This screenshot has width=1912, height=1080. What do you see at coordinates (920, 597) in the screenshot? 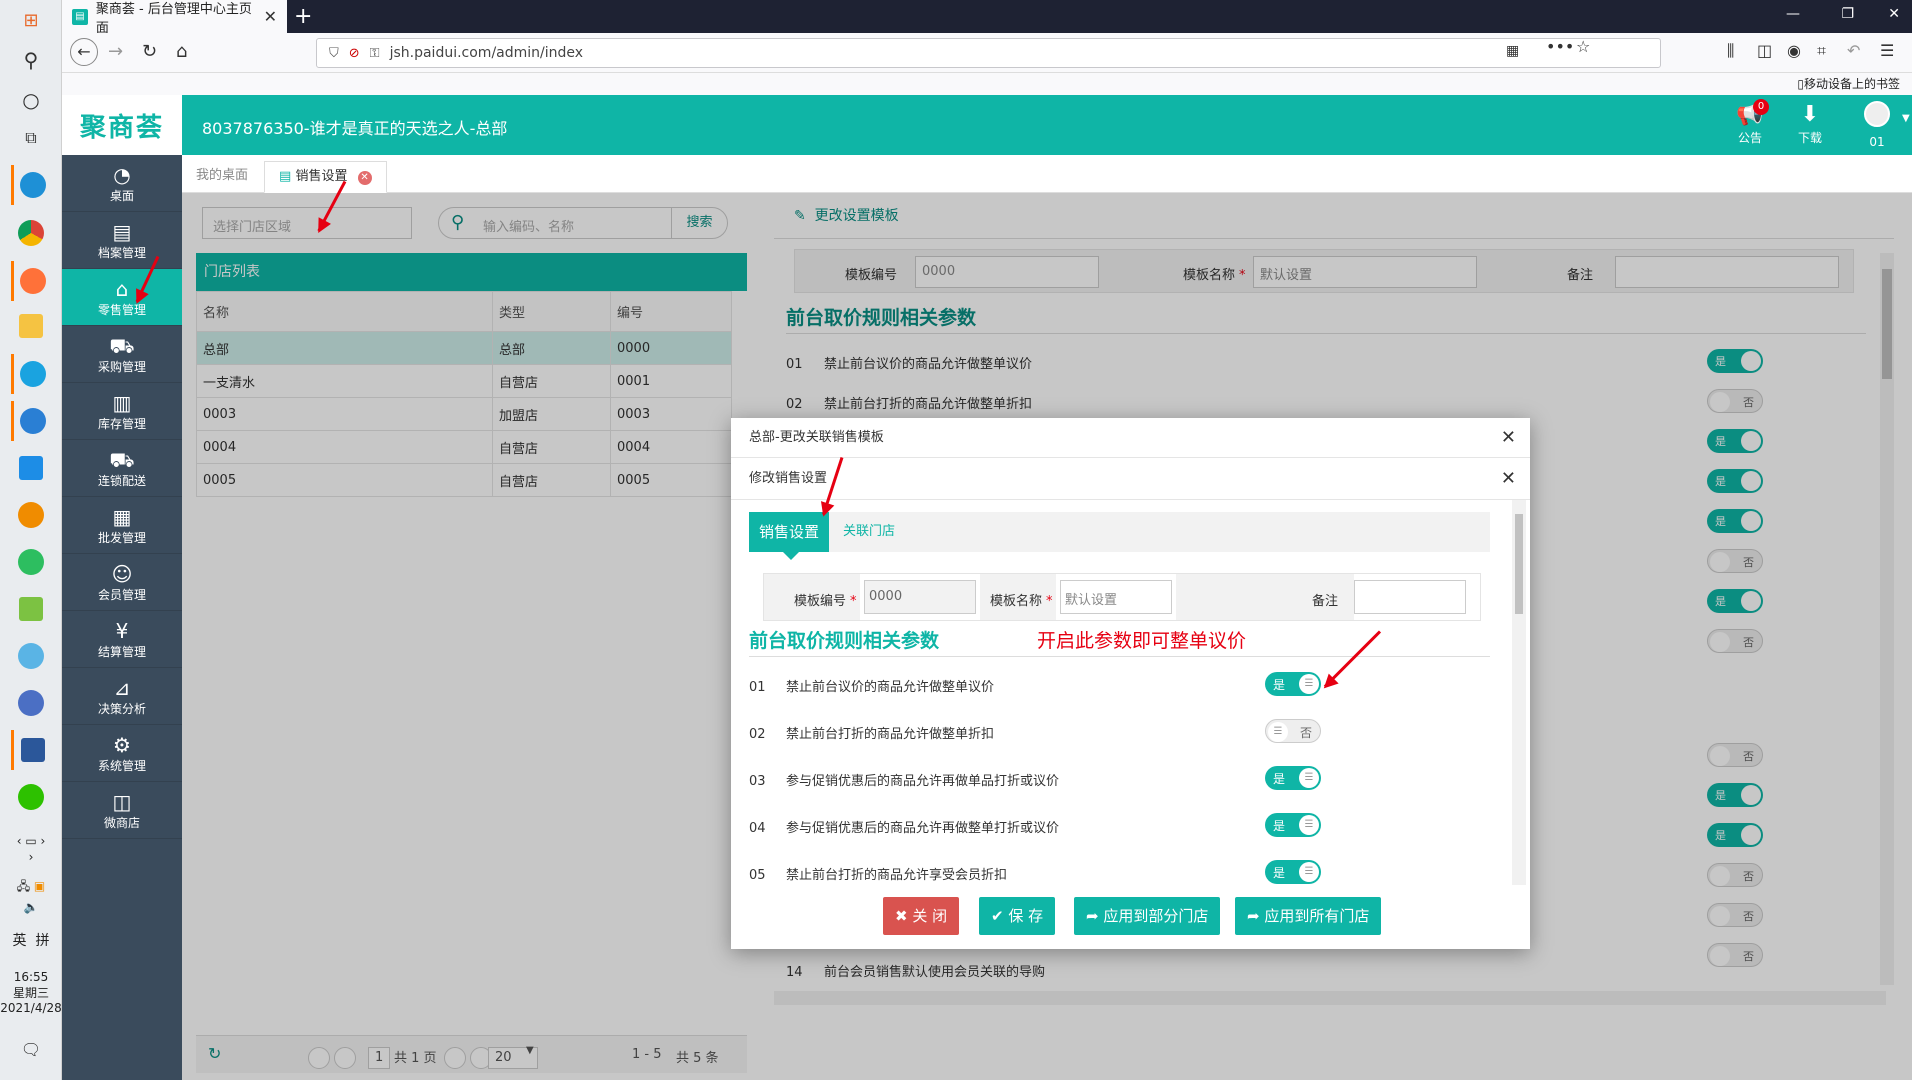
I see `template-code-input: 0000` at bounding box center [920, 597].